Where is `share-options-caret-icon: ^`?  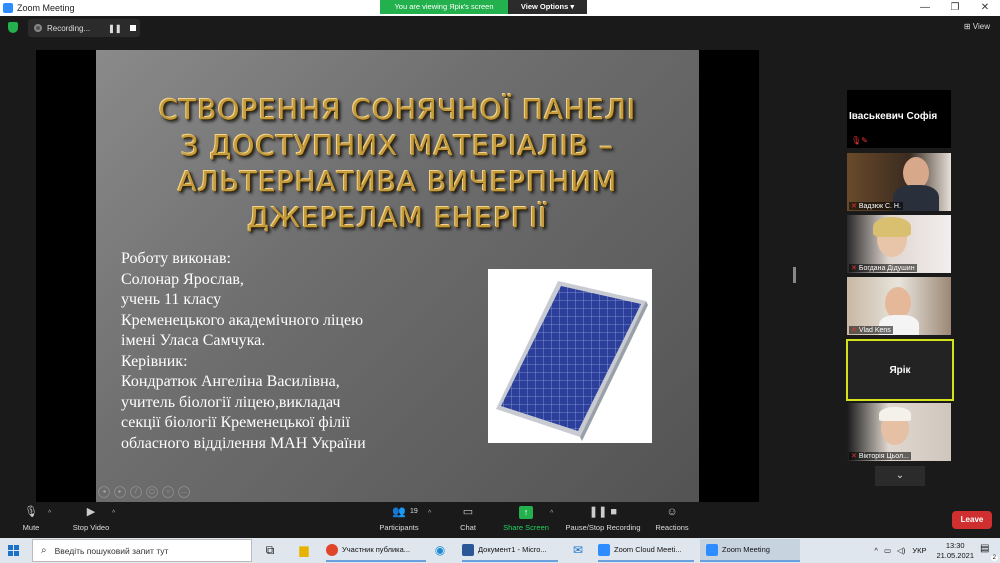
share-options-caret-icon: ^ is located at coordinates (551, 513).